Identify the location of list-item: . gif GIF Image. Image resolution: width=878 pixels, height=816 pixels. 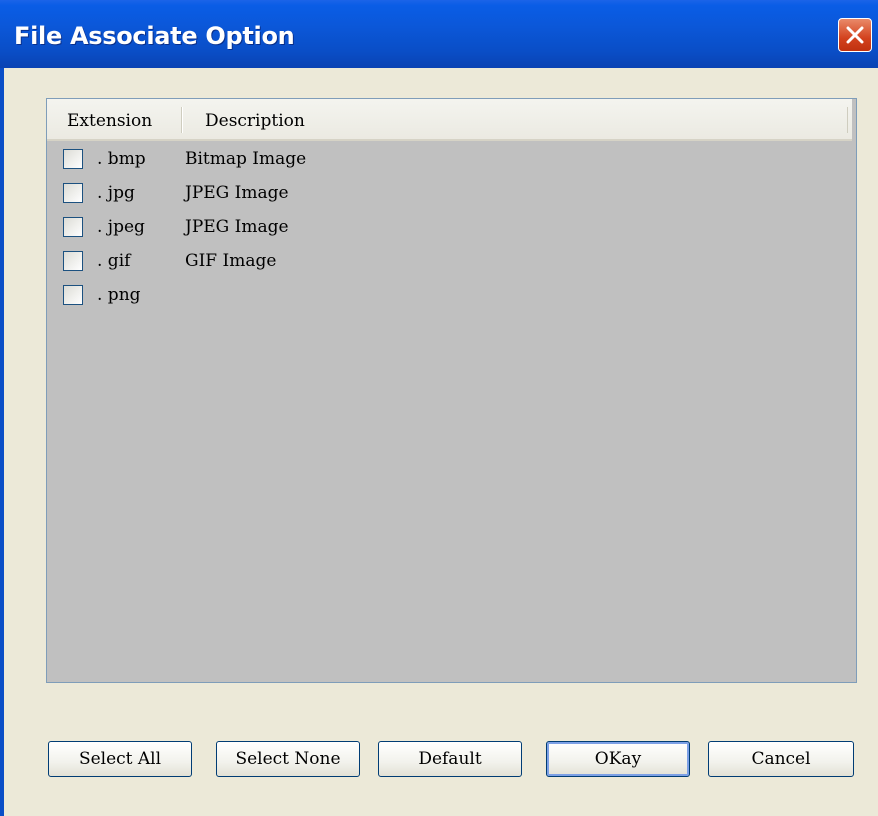
(449, 260).